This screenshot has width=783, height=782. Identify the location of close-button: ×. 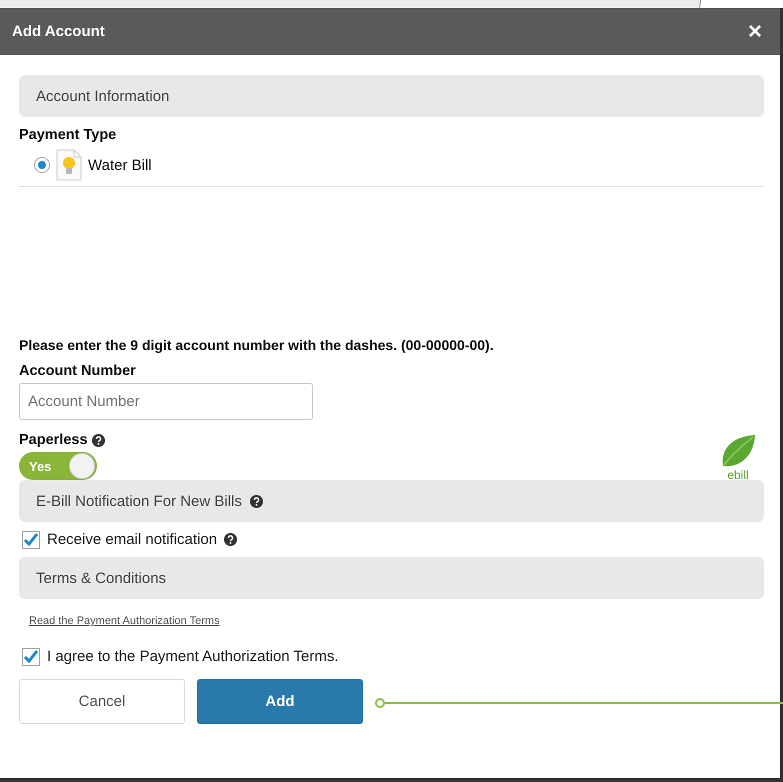
(755, 32).